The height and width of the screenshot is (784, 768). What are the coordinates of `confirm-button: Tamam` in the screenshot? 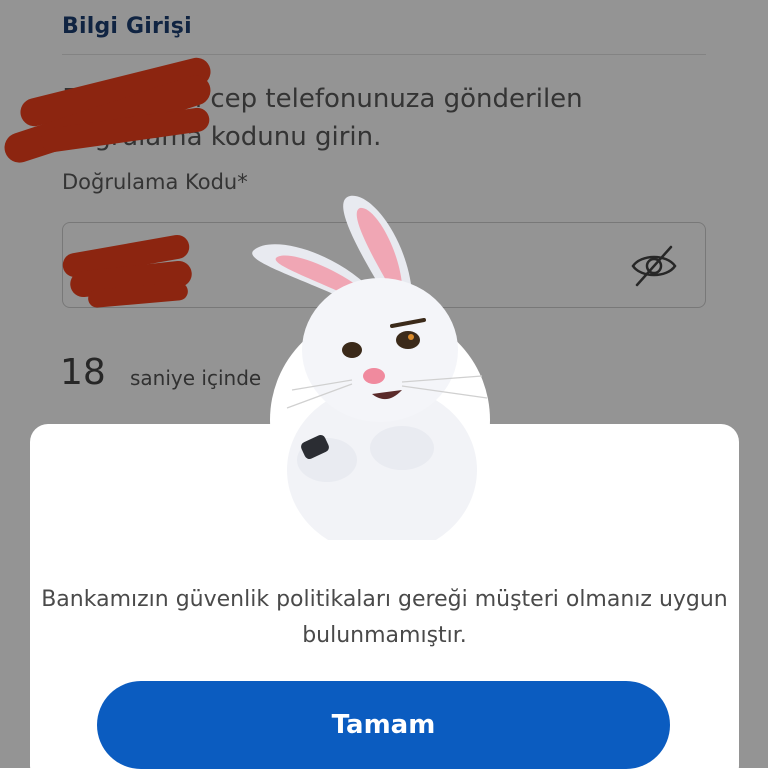 It's located at (383, 725).